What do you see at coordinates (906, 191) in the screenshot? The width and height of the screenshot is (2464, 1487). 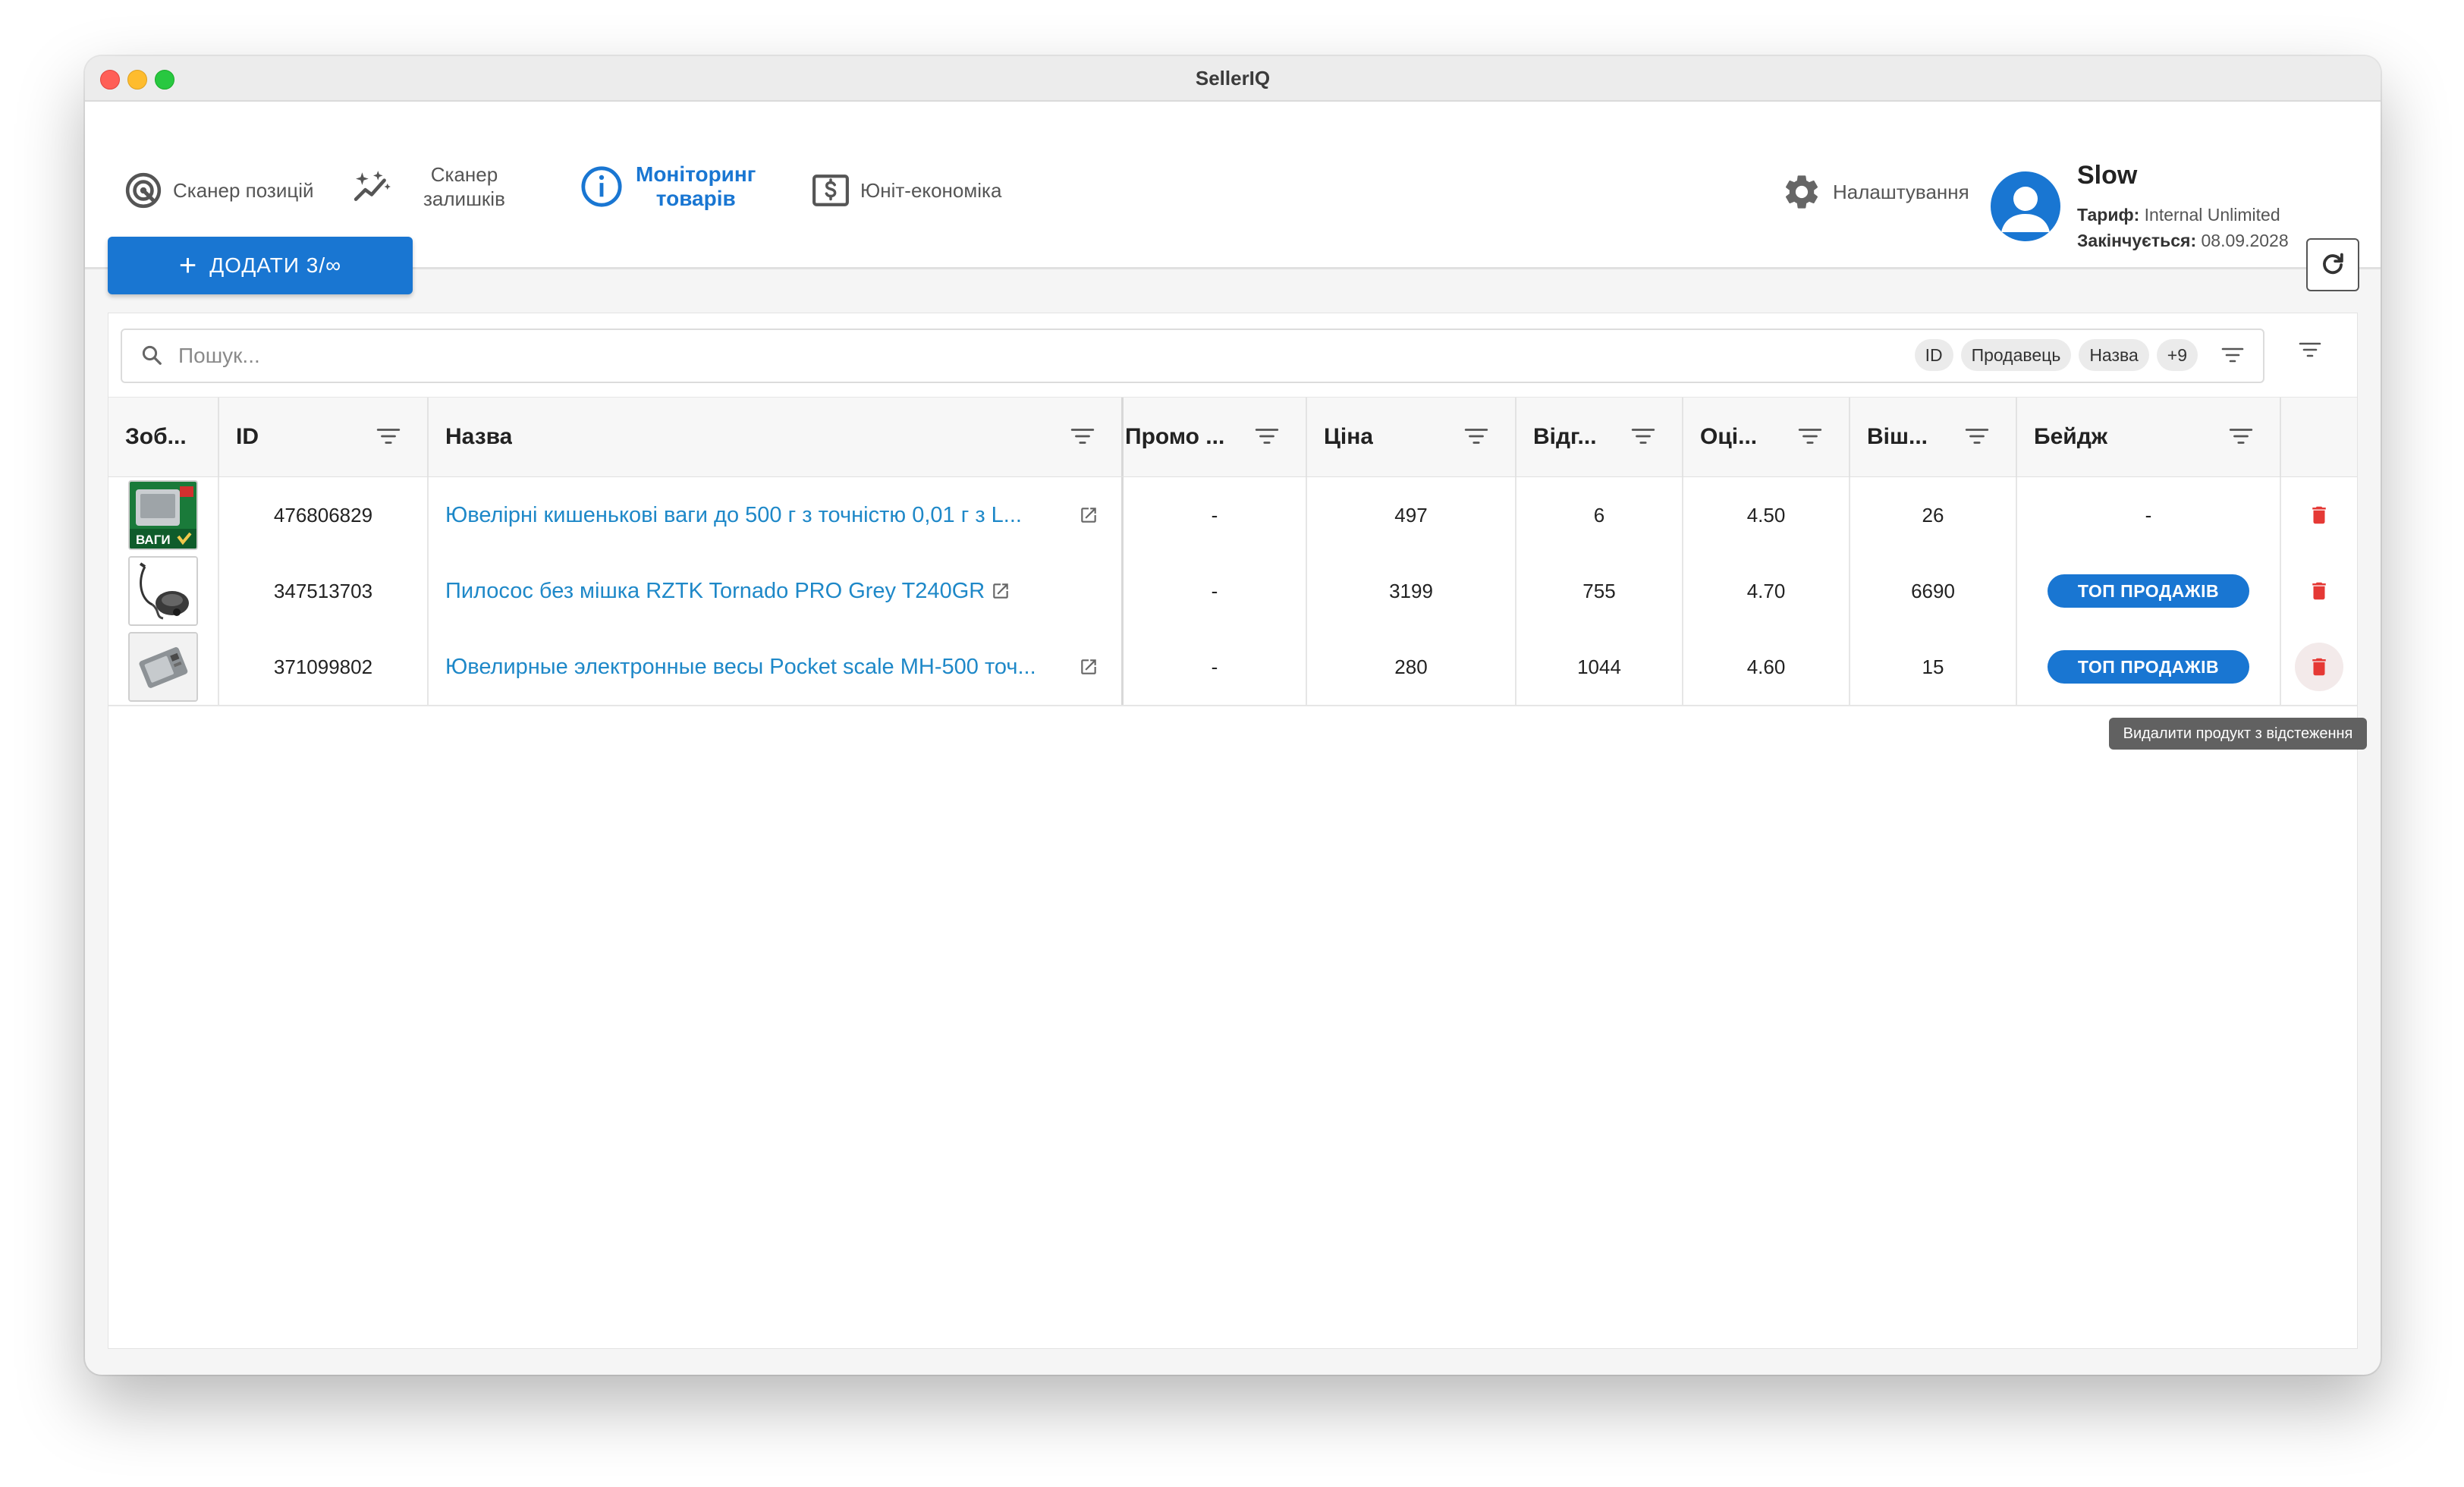 I see `nav-item-unit-economics: Юніт-економіка` at bounding box center [906, 191].